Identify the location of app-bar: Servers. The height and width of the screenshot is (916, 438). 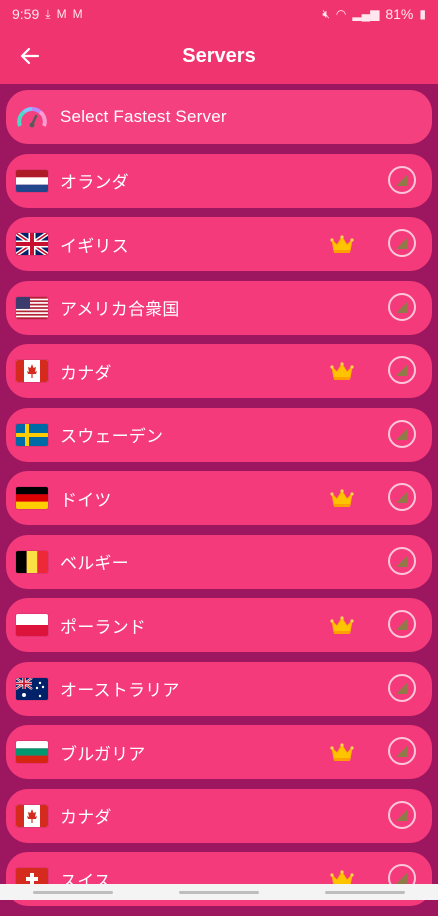
(219, 56).